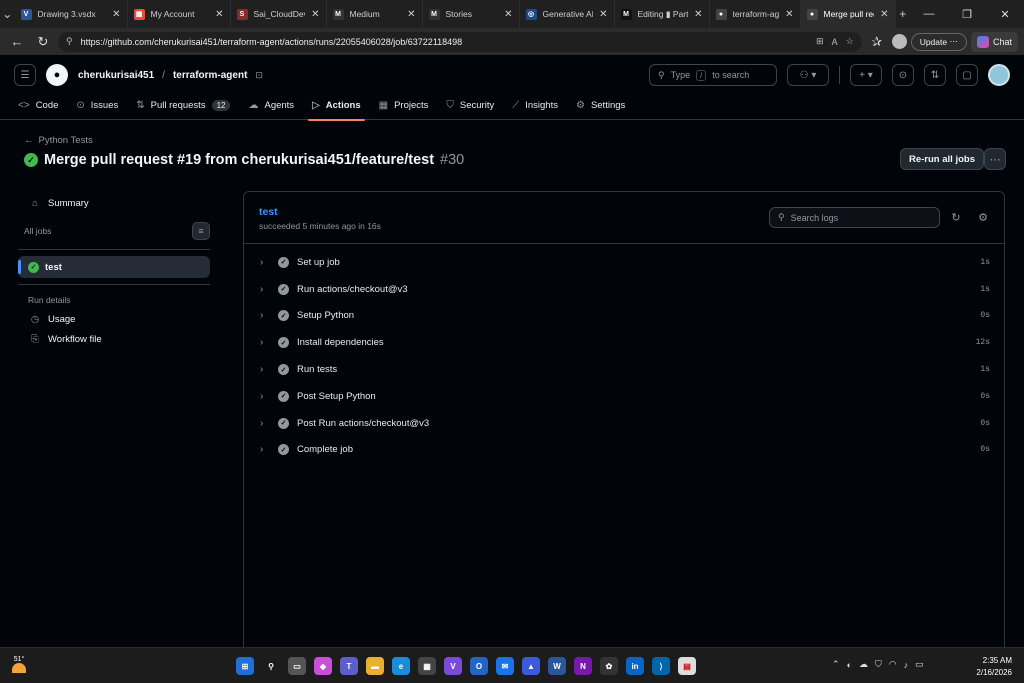  I want to click on copilot-chat-button: Chat, so click(994, 41).